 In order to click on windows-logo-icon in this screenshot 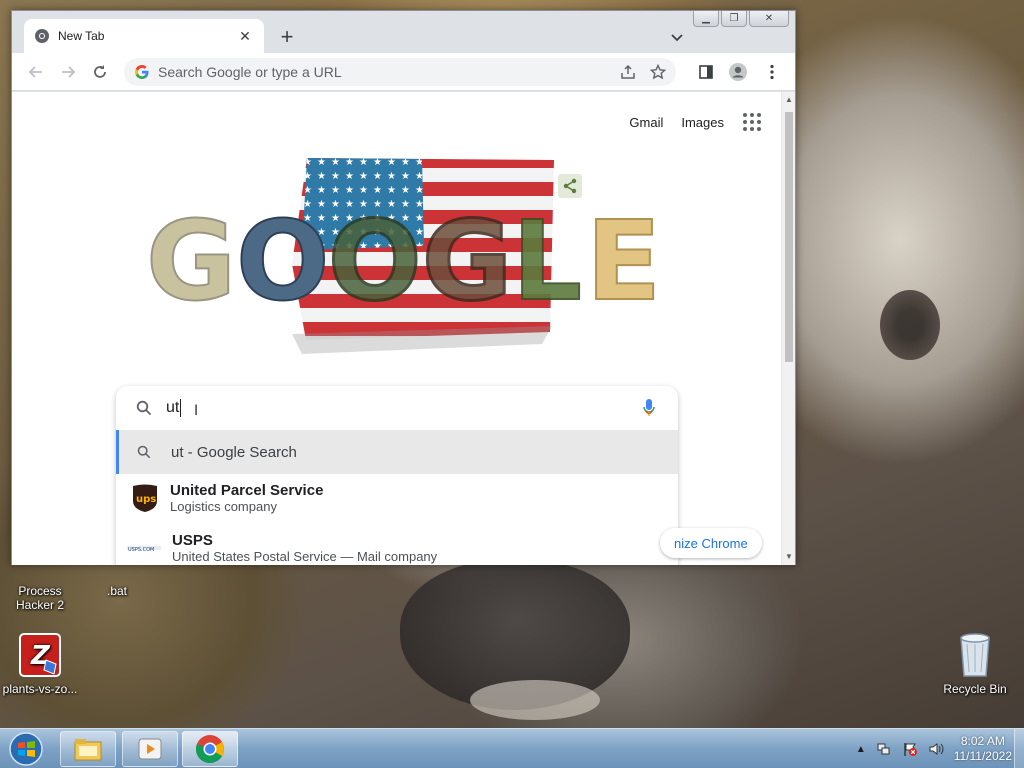, I will do `click(26, 749)`.